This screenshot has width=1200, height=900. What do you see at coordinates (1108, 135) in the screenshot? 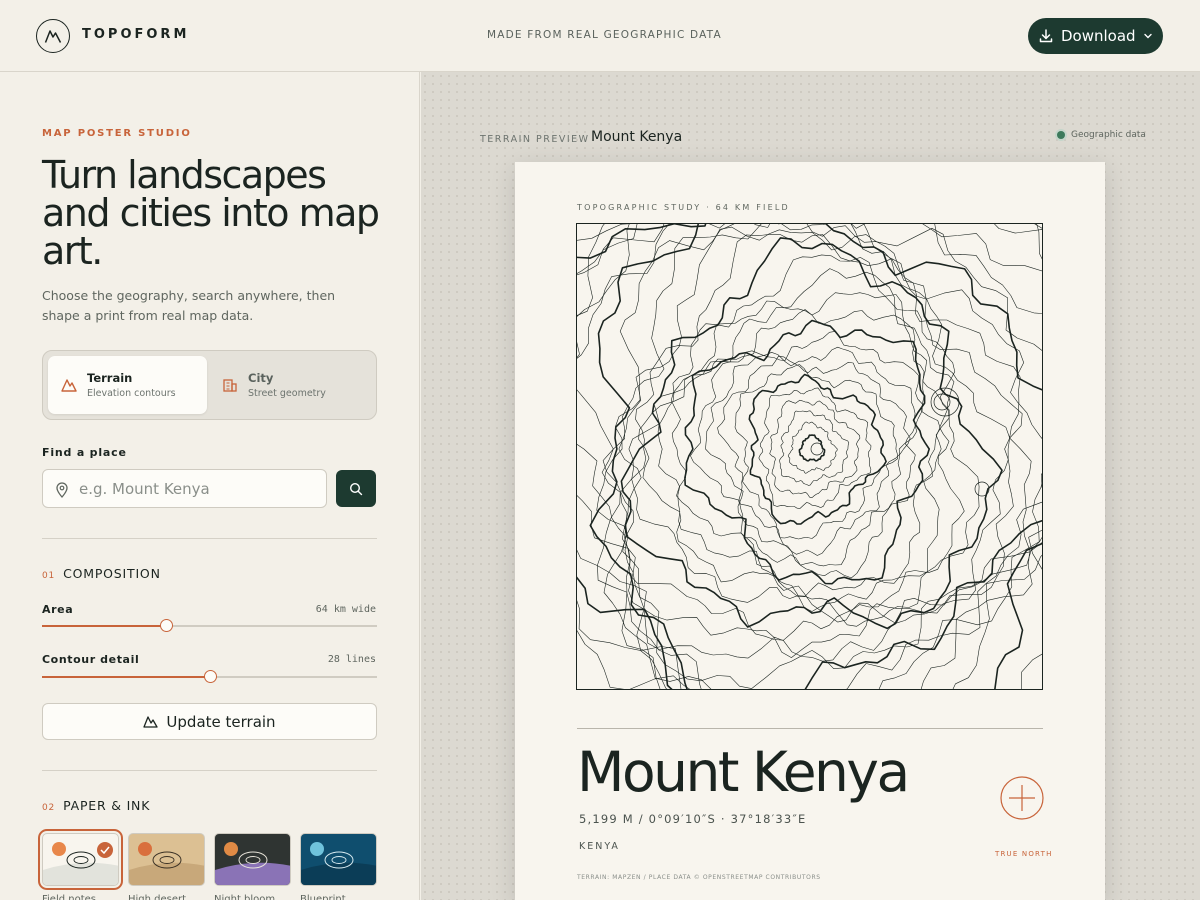
I see `geographic-data-label: Geographic data` at bounding box center [1108, 135].